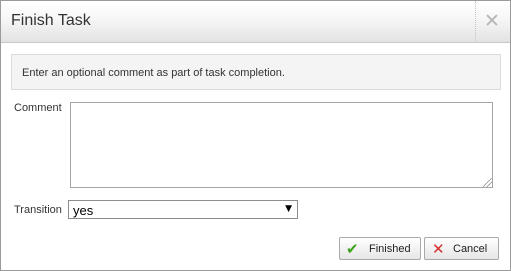 This screenshot has height=271, width=511. Describe the element at coordinates (51, 20) in the screenshot. I see `dialog-title: Finish Task` at that location.